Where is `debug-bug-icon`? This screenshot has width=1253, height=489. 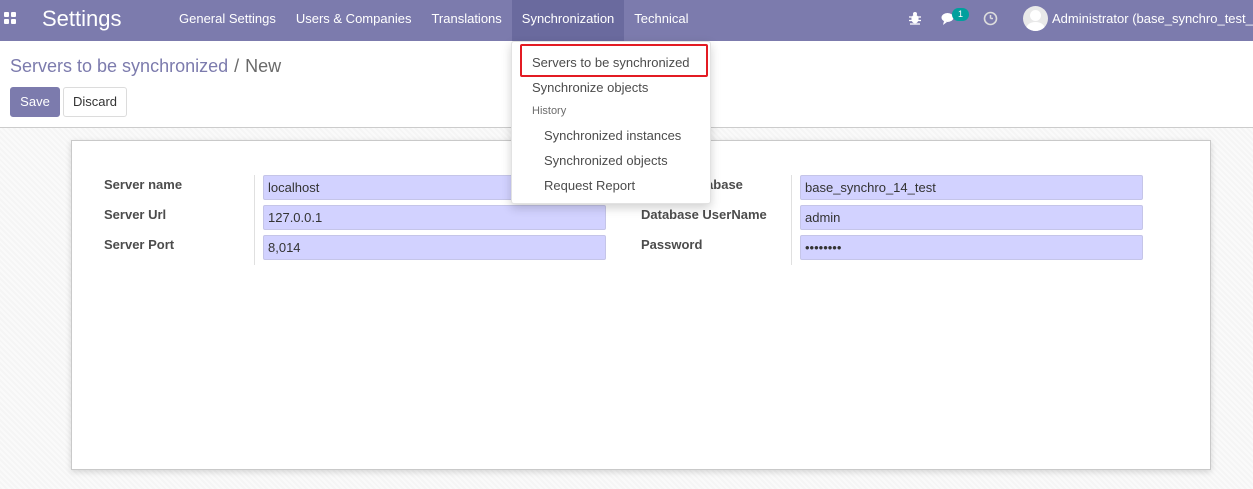
debug-bug-icon is located at coordinates (915, 18).